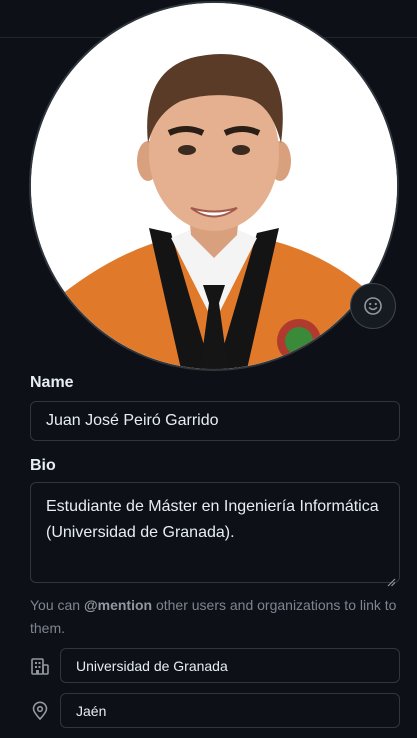 The width and height of the screenshot is (417, 738). I want to click on bio-label: Bio, so click(43, 465).